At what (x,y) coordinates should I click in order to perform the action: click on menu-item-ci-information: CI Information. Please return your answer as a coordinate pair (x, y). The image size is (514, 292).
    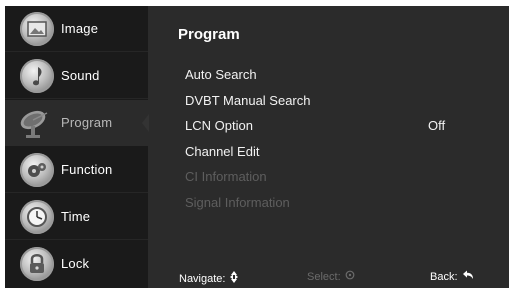
    Looking at the image, I should click on (226, 176).